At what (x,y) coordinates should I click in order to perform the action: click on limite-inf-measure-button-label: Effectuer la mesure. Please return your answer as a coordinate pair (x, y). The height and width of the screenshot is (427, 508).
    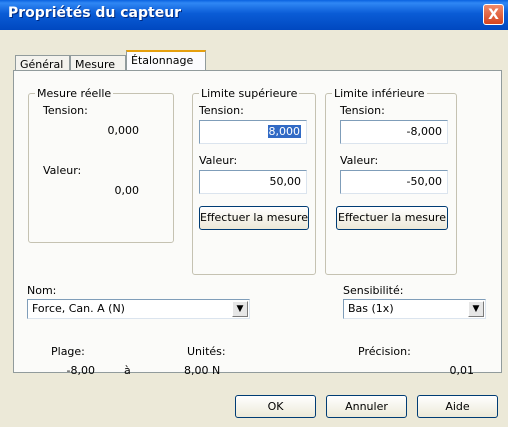
    Looking at the image, I should click on (392, 217).